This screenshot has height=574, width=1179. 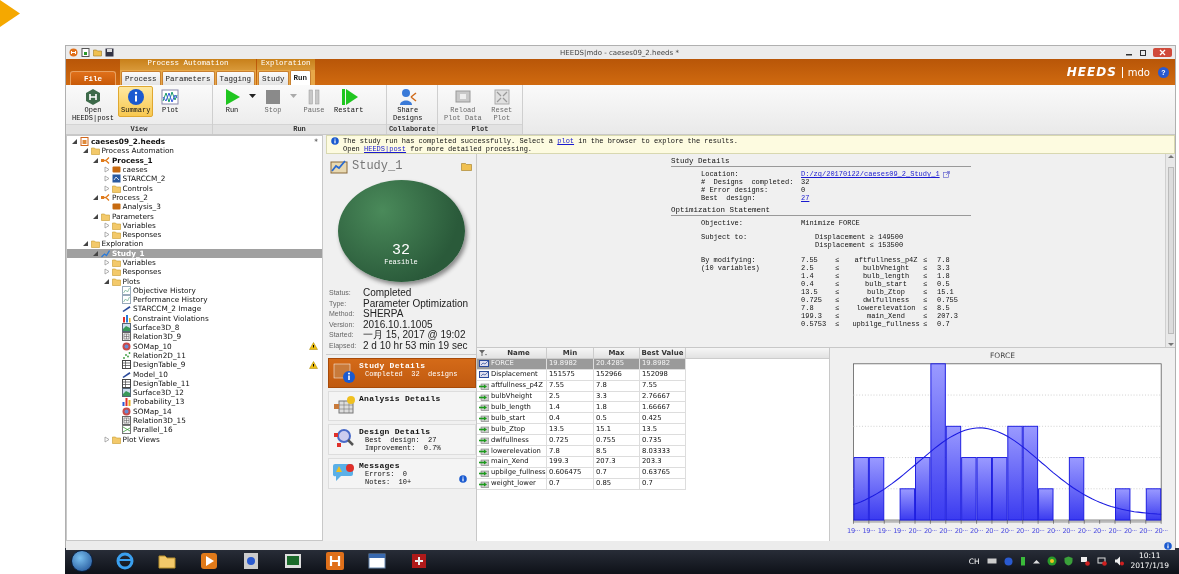 What do you see at coordinates (273, 97) in the screenshot?
I see `stop-icon` at bounding box center [273, 97].